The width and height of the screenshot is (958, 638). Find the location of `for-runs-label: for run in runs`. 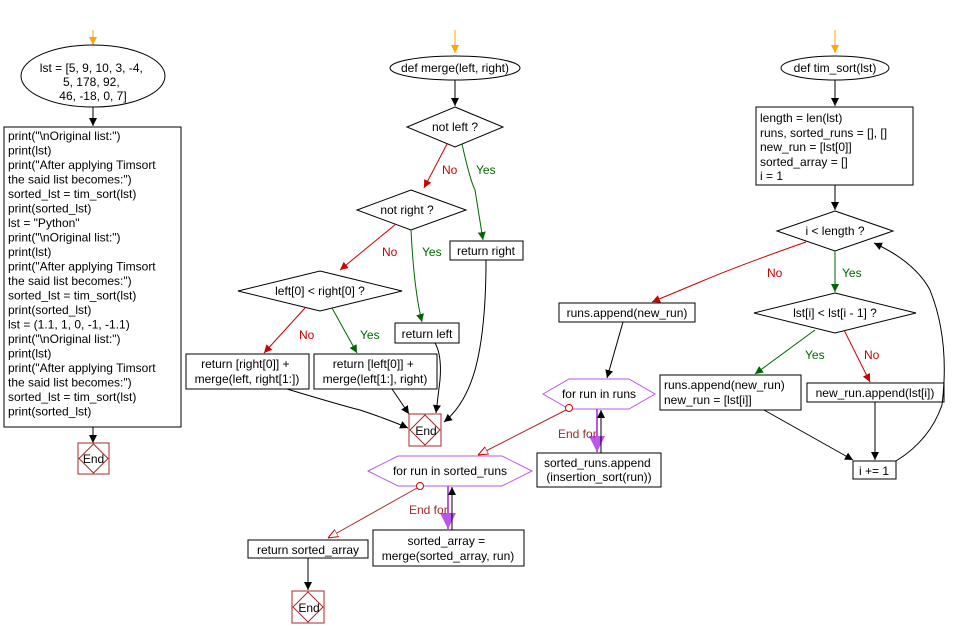

for-runs-label: for run in runs is located at coordinates (599, 394).